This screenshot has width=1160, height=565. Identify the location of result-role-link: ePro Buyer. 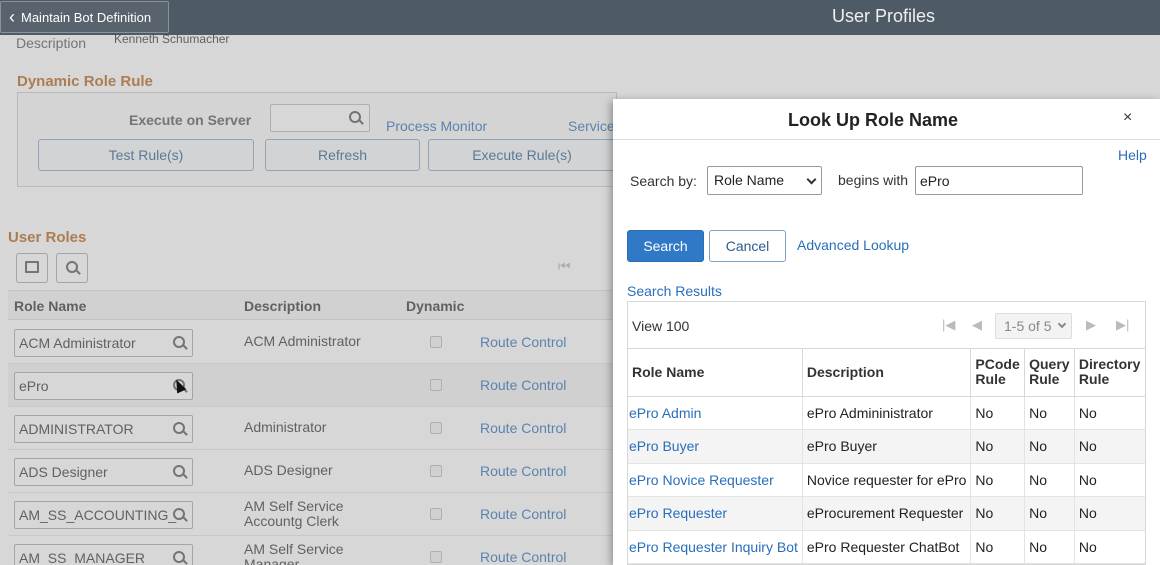
(715, 446).